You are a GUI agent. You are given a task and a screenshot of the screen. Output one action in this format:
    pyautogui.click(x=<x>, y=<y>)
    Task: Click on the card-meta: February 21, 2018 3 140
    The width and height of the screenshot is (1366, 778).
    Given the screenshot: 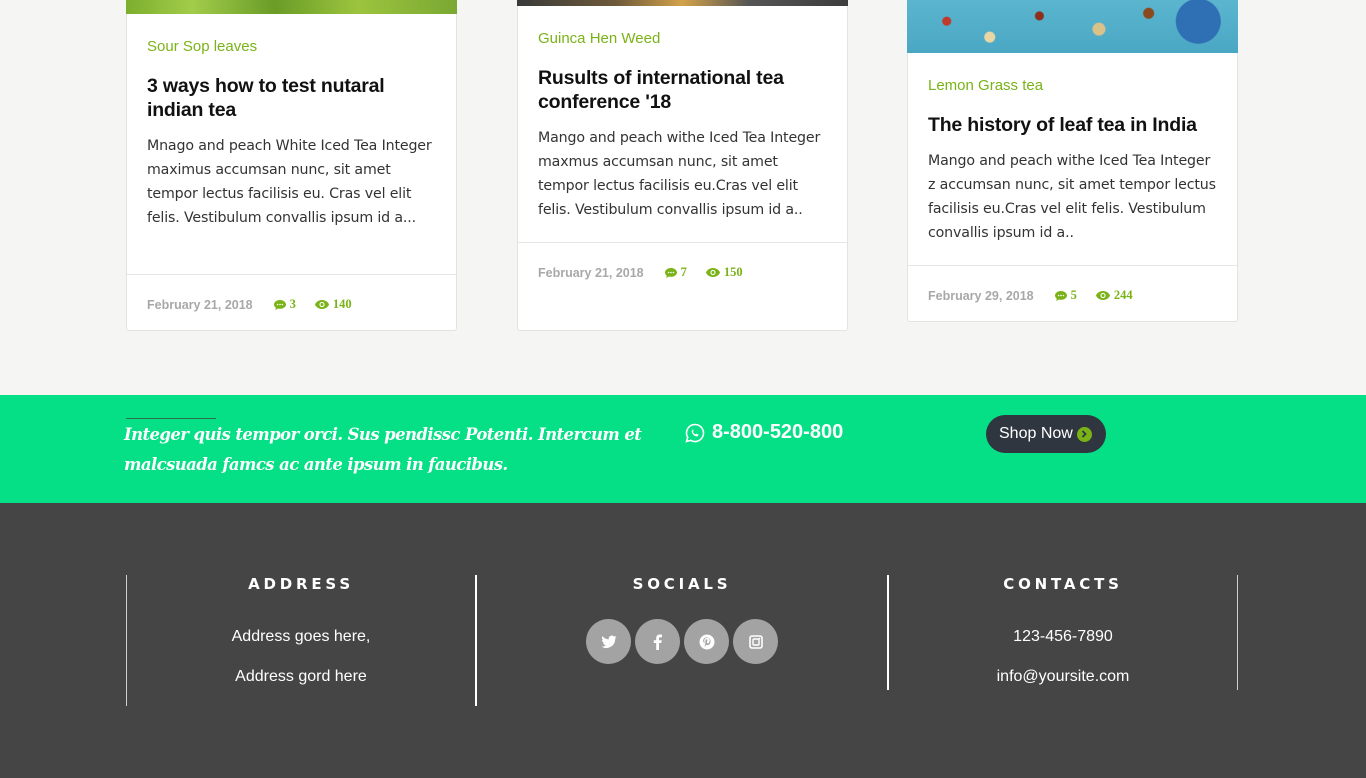 What is the action you would take?
    pyautogui.click(x=258, y=304)
    